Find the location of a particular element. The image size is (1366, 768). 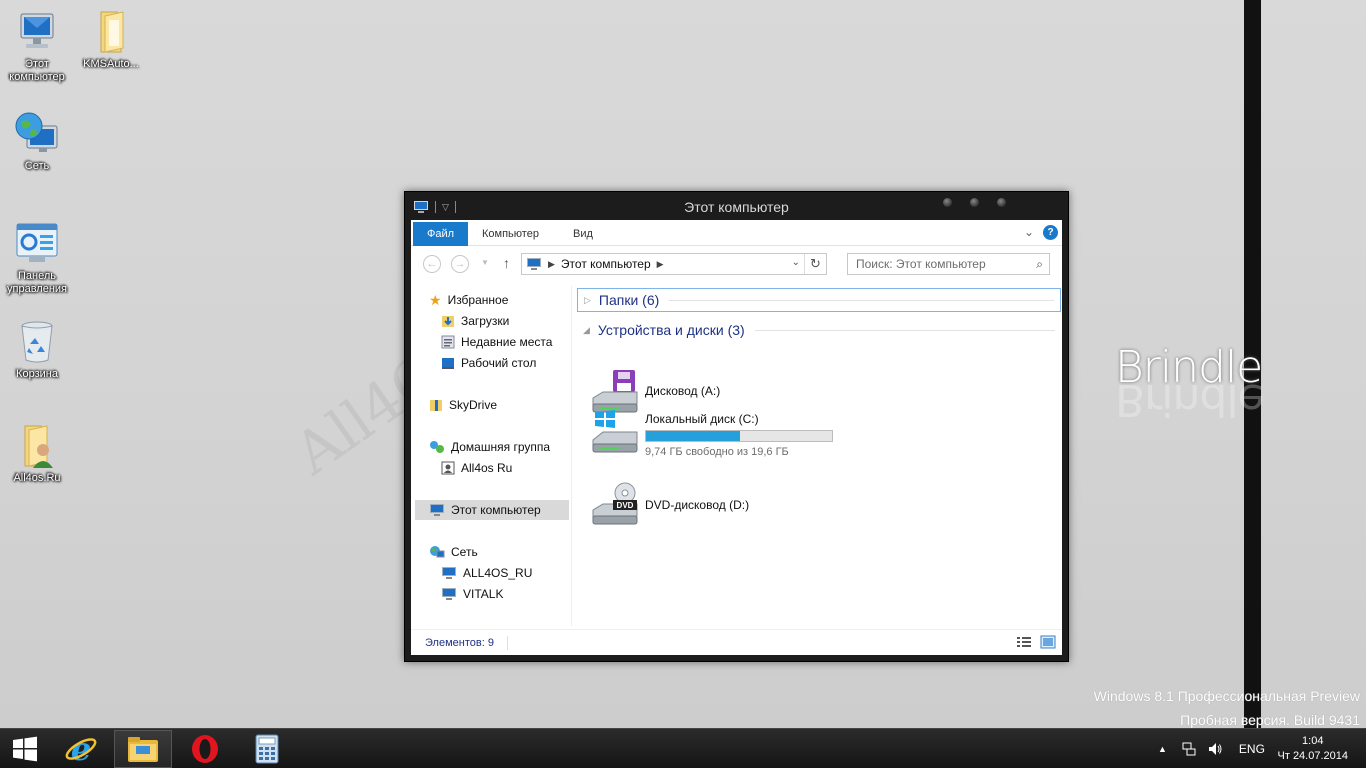

desktop-icon-label: All4os.Ru is located at coordinates (37, 478).